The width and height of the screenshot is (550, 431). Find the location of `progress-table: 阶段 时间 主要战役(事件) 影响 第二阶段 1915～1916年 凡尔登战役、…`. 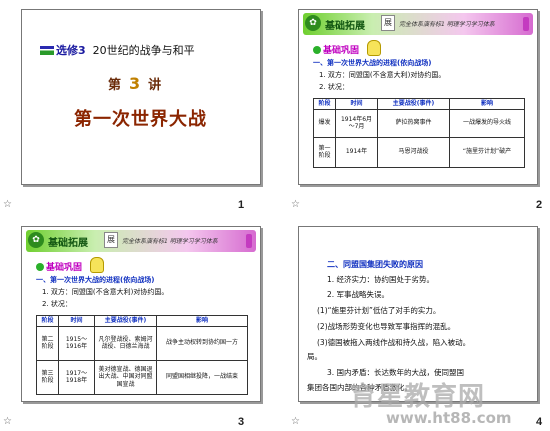

progress-table: 阶段 时间 主要战役(事件) 影响 第二阶段 1915～1916年 凡尔登战役、… is located at coordinates (142, 355).